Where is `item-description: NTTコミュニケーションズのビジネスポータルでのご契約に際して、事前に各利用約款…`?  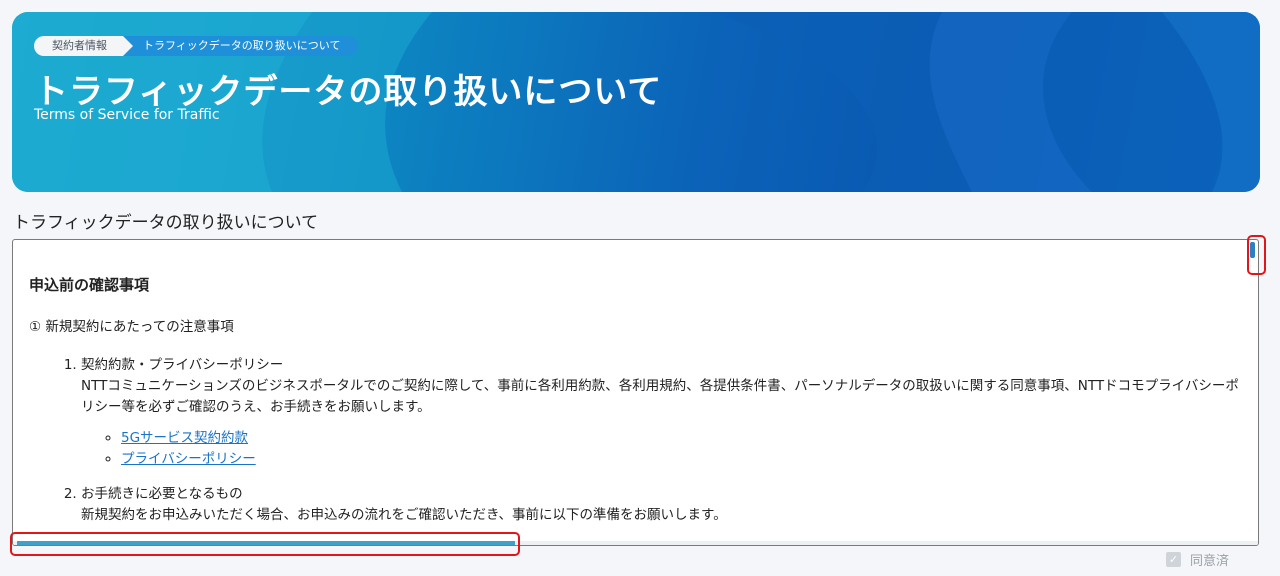
item-description: NTTコミュニケーションズのビジネスポータルでのご契約に際して、事前に各利用約款… is located at coordinates (660, 396).